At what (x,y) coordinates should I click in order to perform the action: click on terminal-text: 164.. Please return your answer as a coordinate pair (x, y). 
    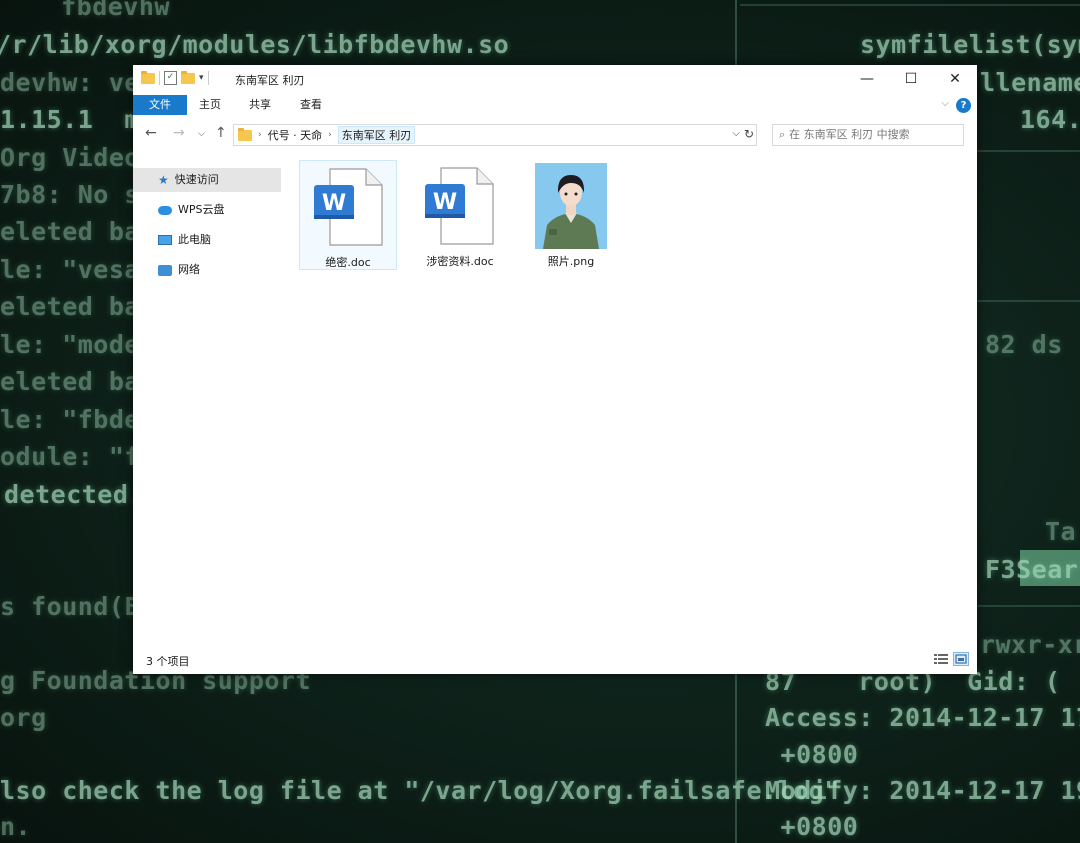
    Looking at the image, I should click on (1050, 119).